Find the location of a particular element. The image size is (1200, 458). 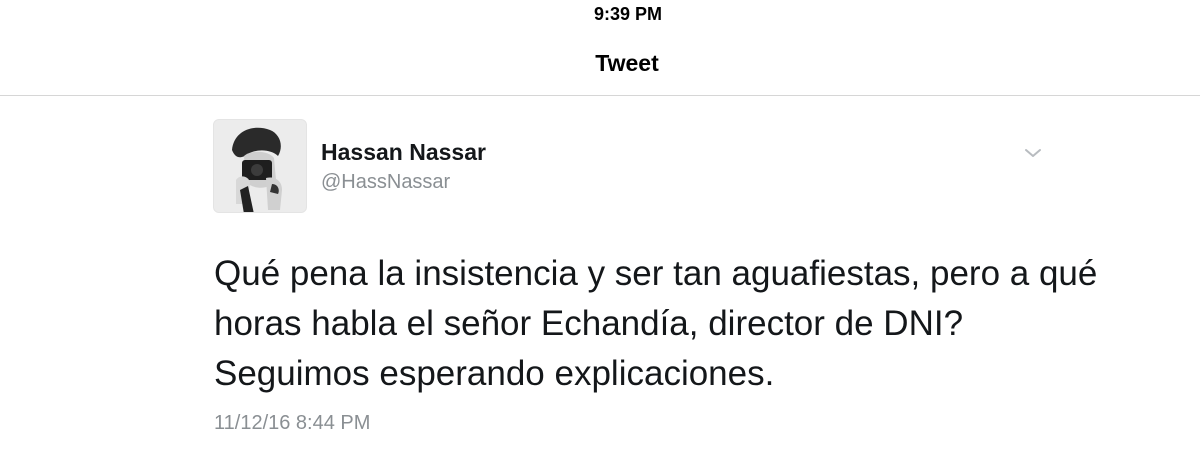

user-handle: @HassNassar is located at coordinates (385, 182).